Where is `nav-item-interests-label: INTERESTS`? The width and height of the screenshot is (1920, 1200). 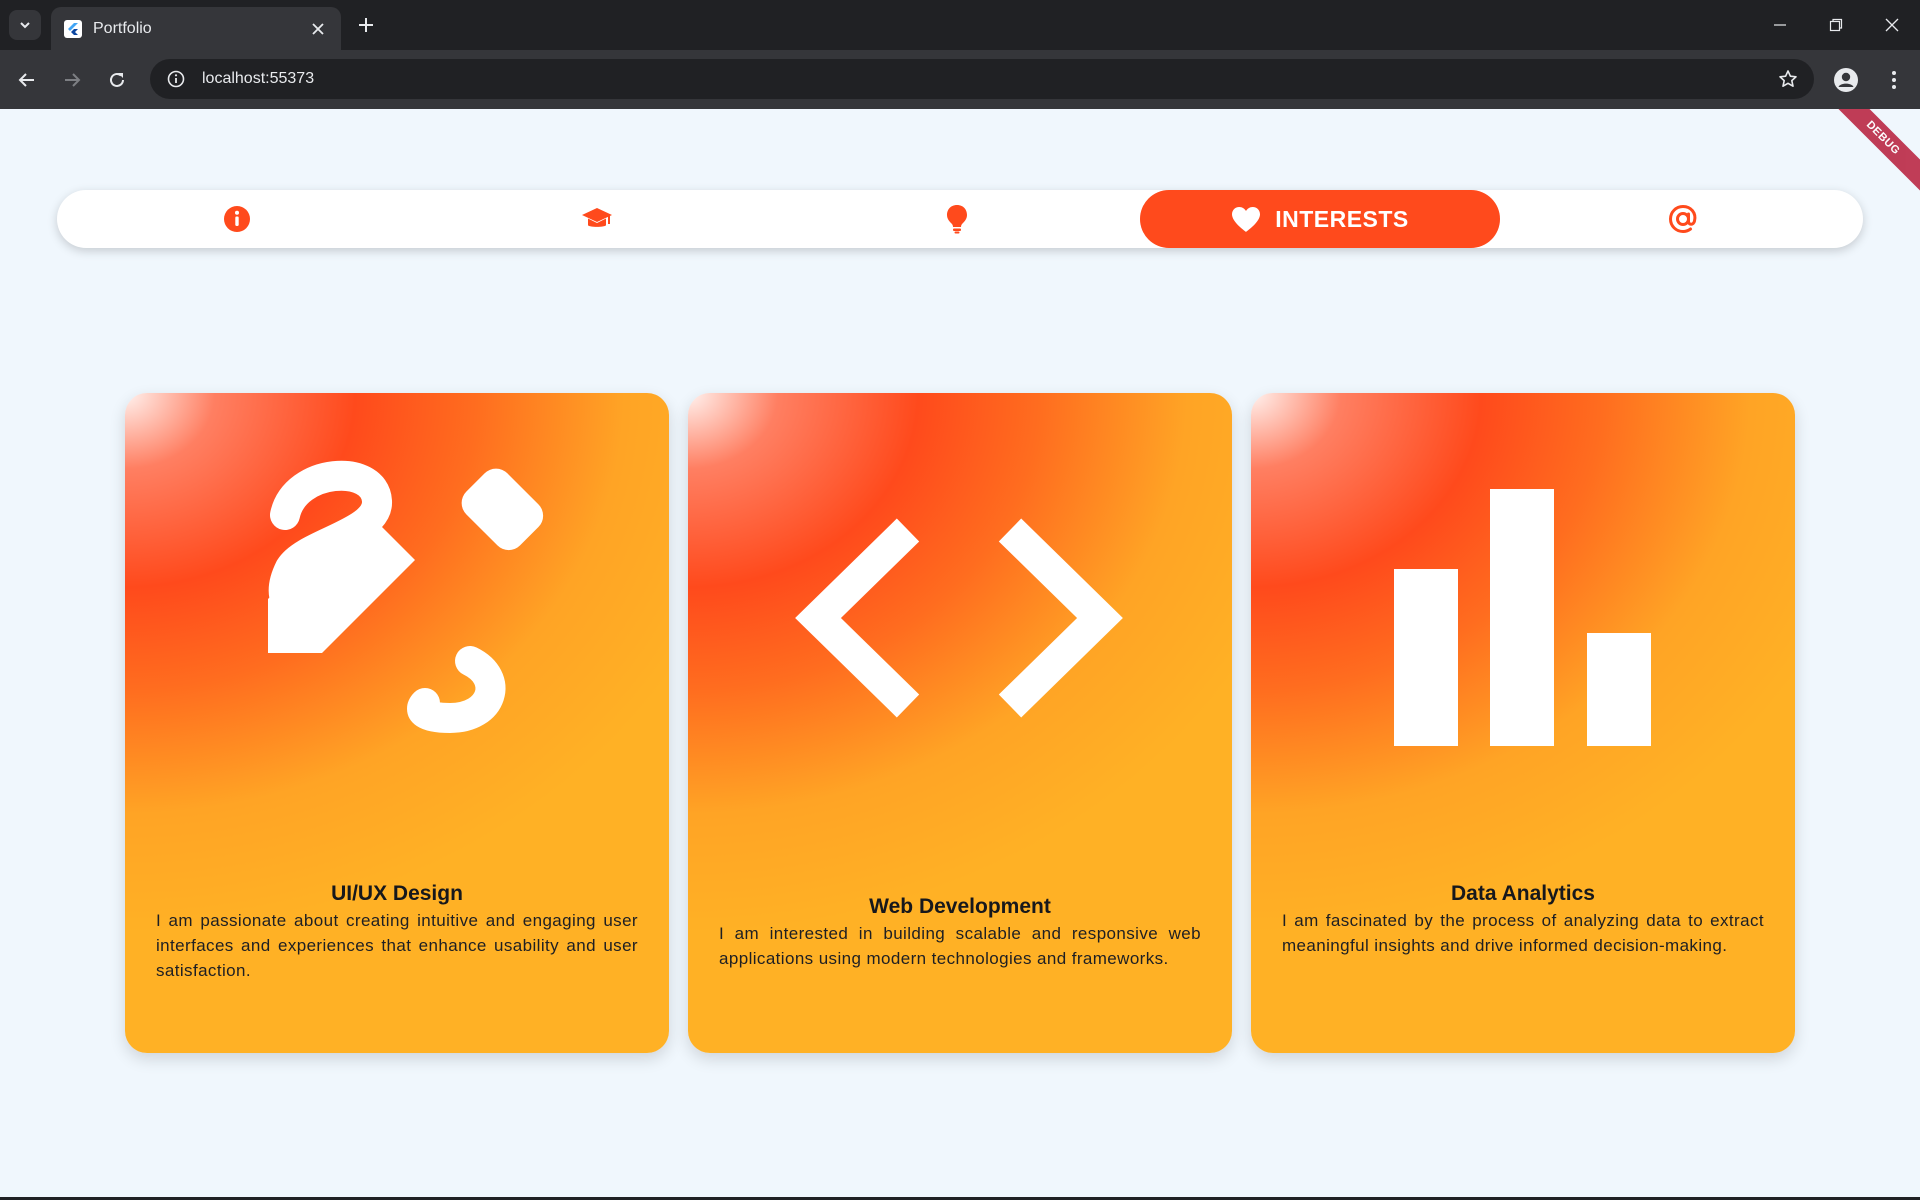
nav-item-interests-label: INTERESTS is located at coordinates (1342, 218).